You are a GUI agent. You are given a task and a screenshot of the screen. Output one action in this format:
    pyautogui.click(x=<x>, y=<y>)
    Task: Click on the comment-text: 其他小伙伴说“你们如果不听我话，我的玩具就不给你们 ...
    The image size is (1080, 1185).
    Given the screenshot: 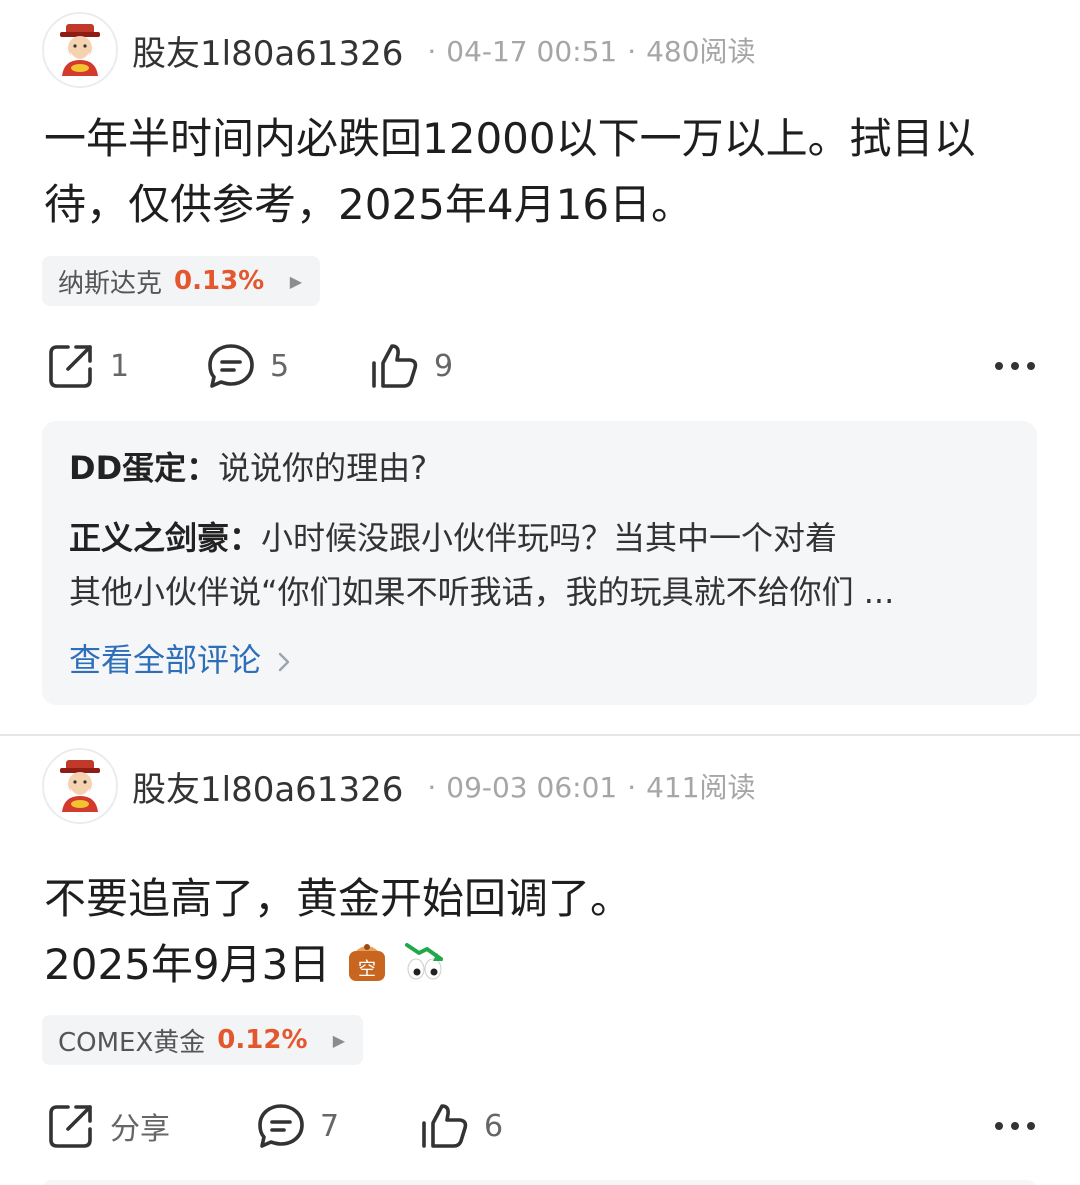 What is the action you would take?
    pyautogui.click(x=482, y=592)
    